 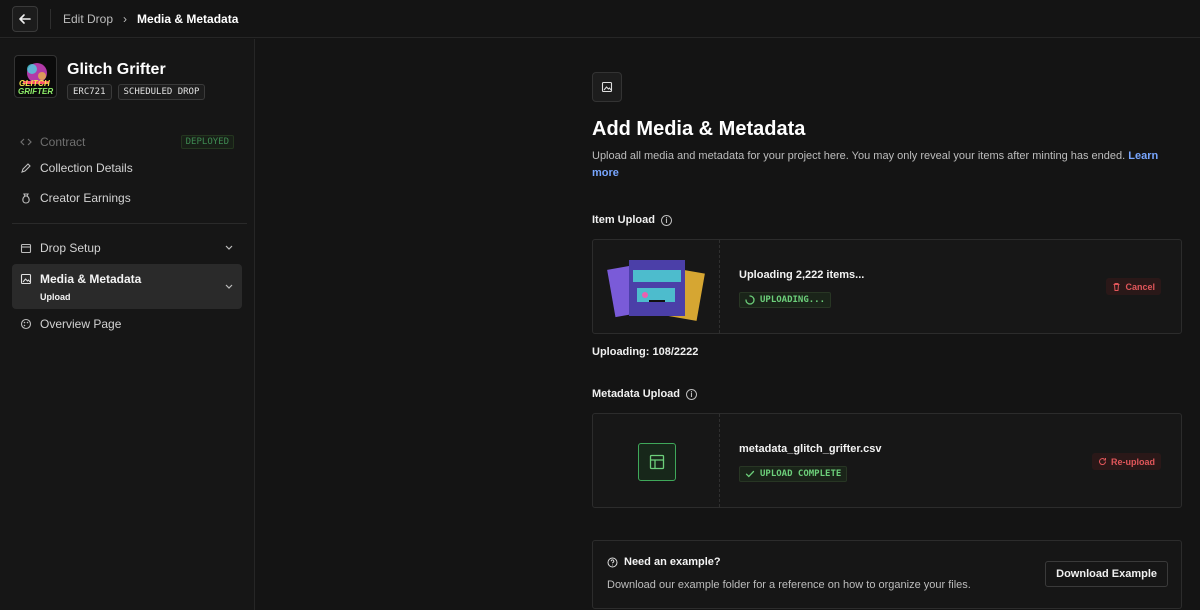 What do you see at coordinates (129, 223) in the screenshot?
I see `sidebar-divider` at bounding box center [129, 223].